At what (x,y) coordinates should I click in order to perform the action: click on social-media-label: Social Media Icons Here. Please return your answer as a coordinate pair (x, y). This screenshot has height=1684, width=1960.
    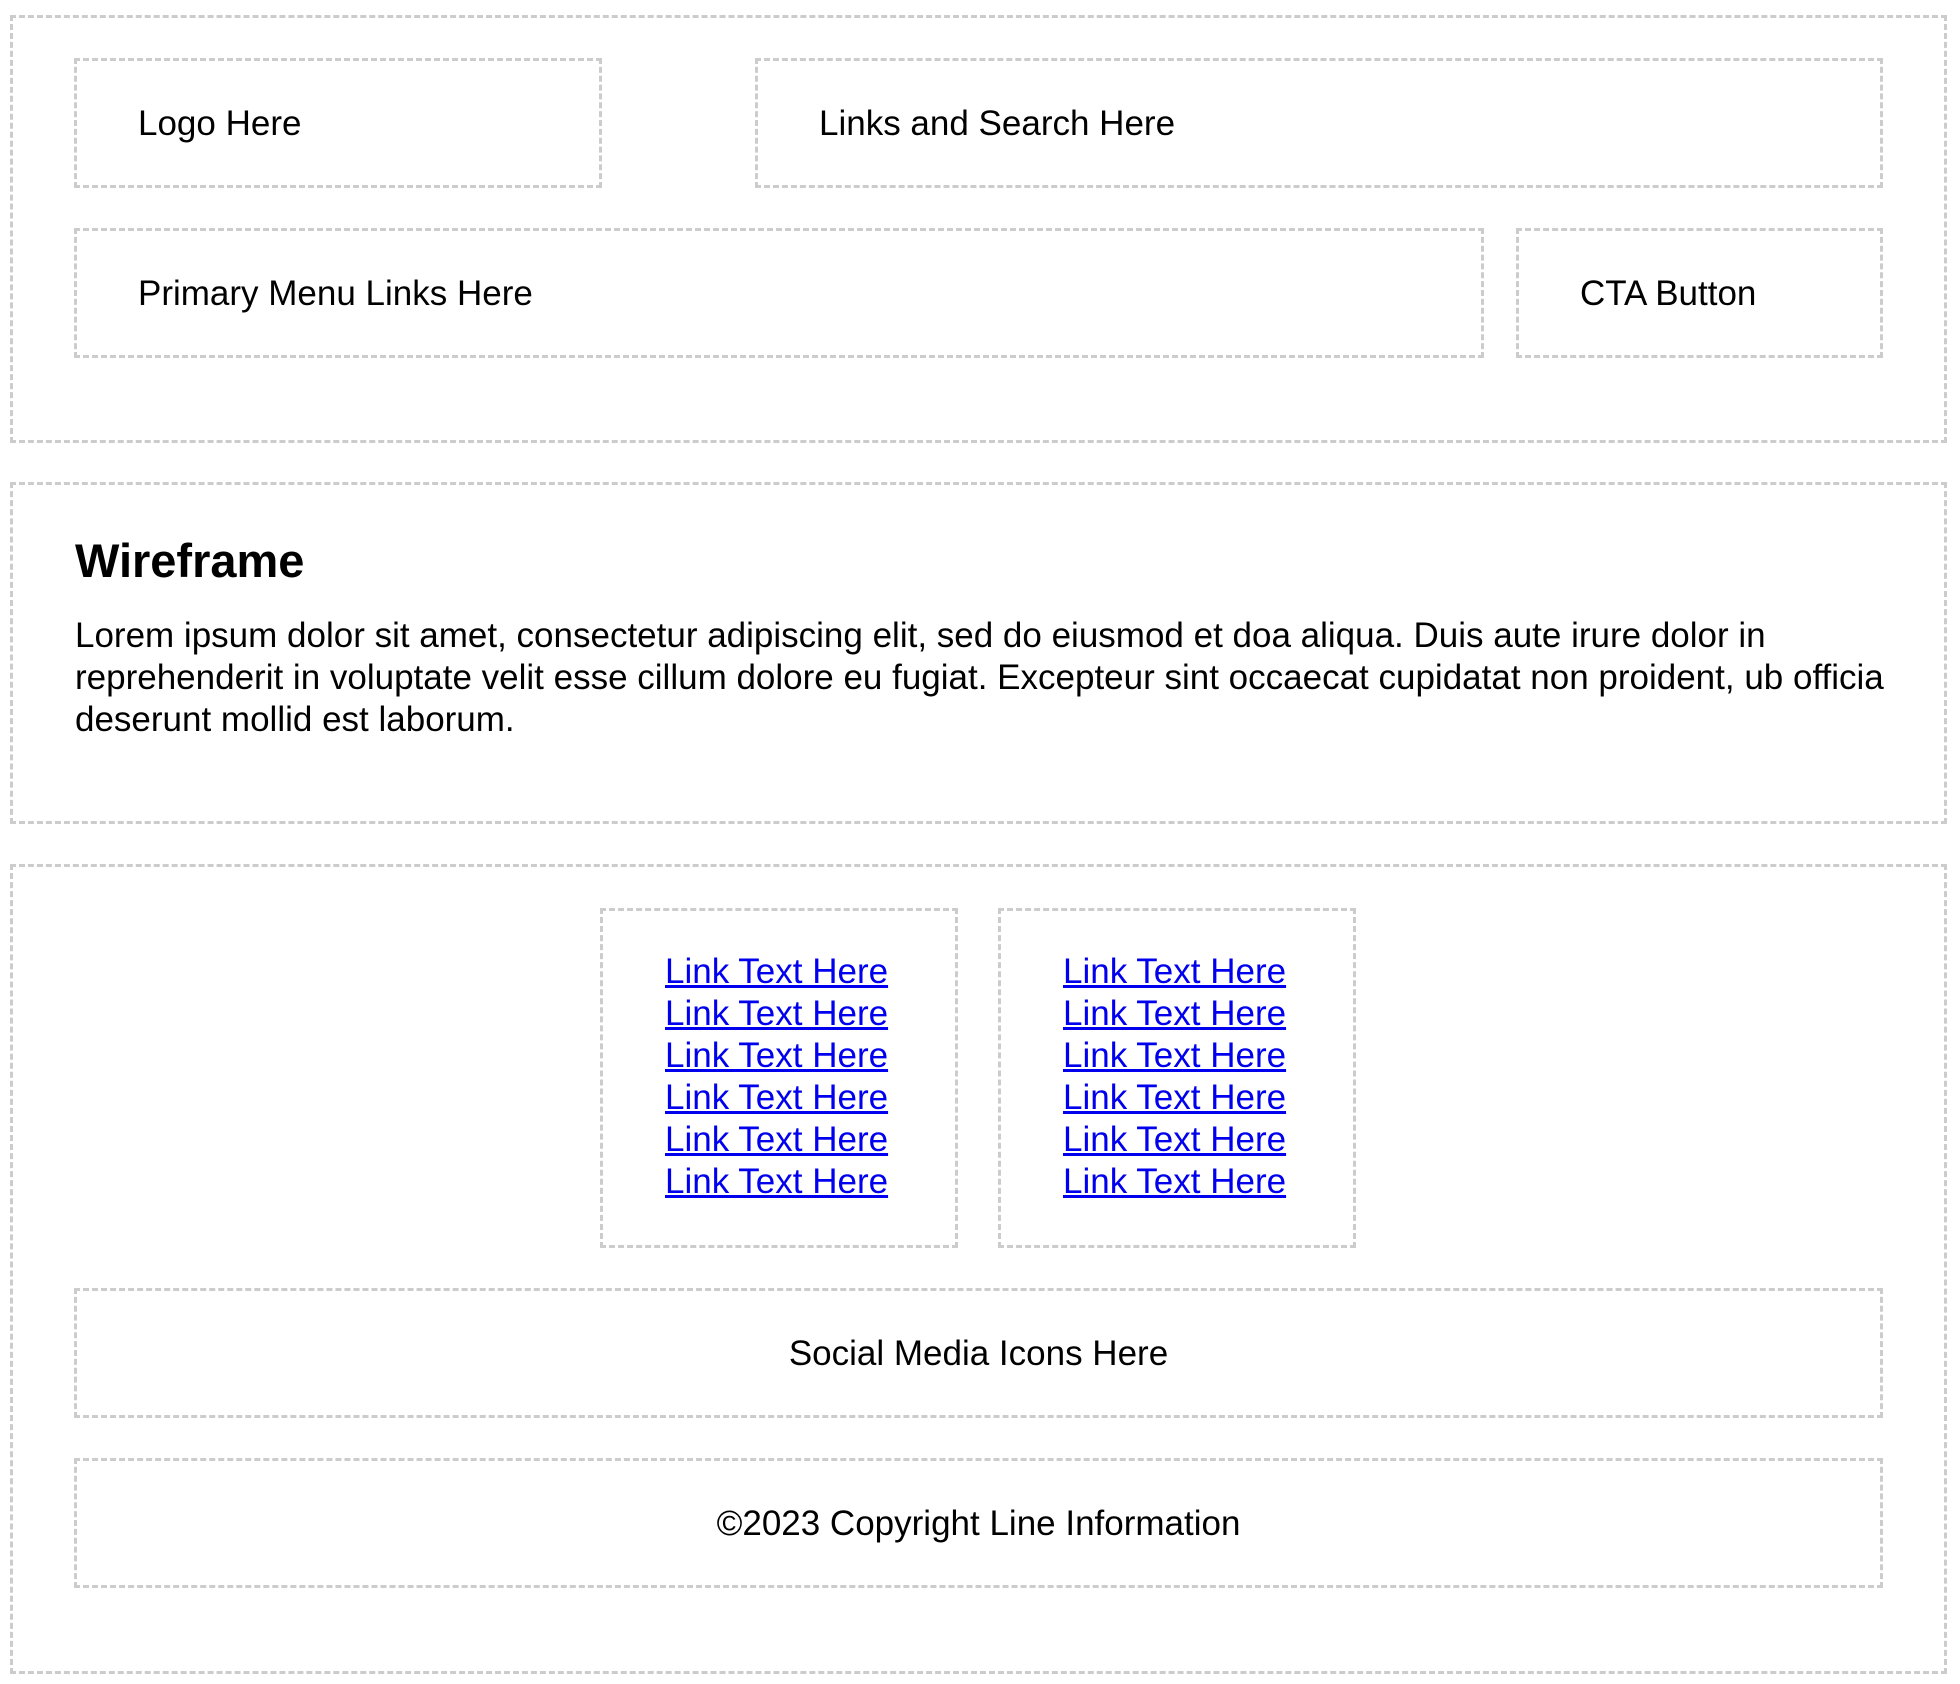
    Looking at the image, I should click on (978, 1353).